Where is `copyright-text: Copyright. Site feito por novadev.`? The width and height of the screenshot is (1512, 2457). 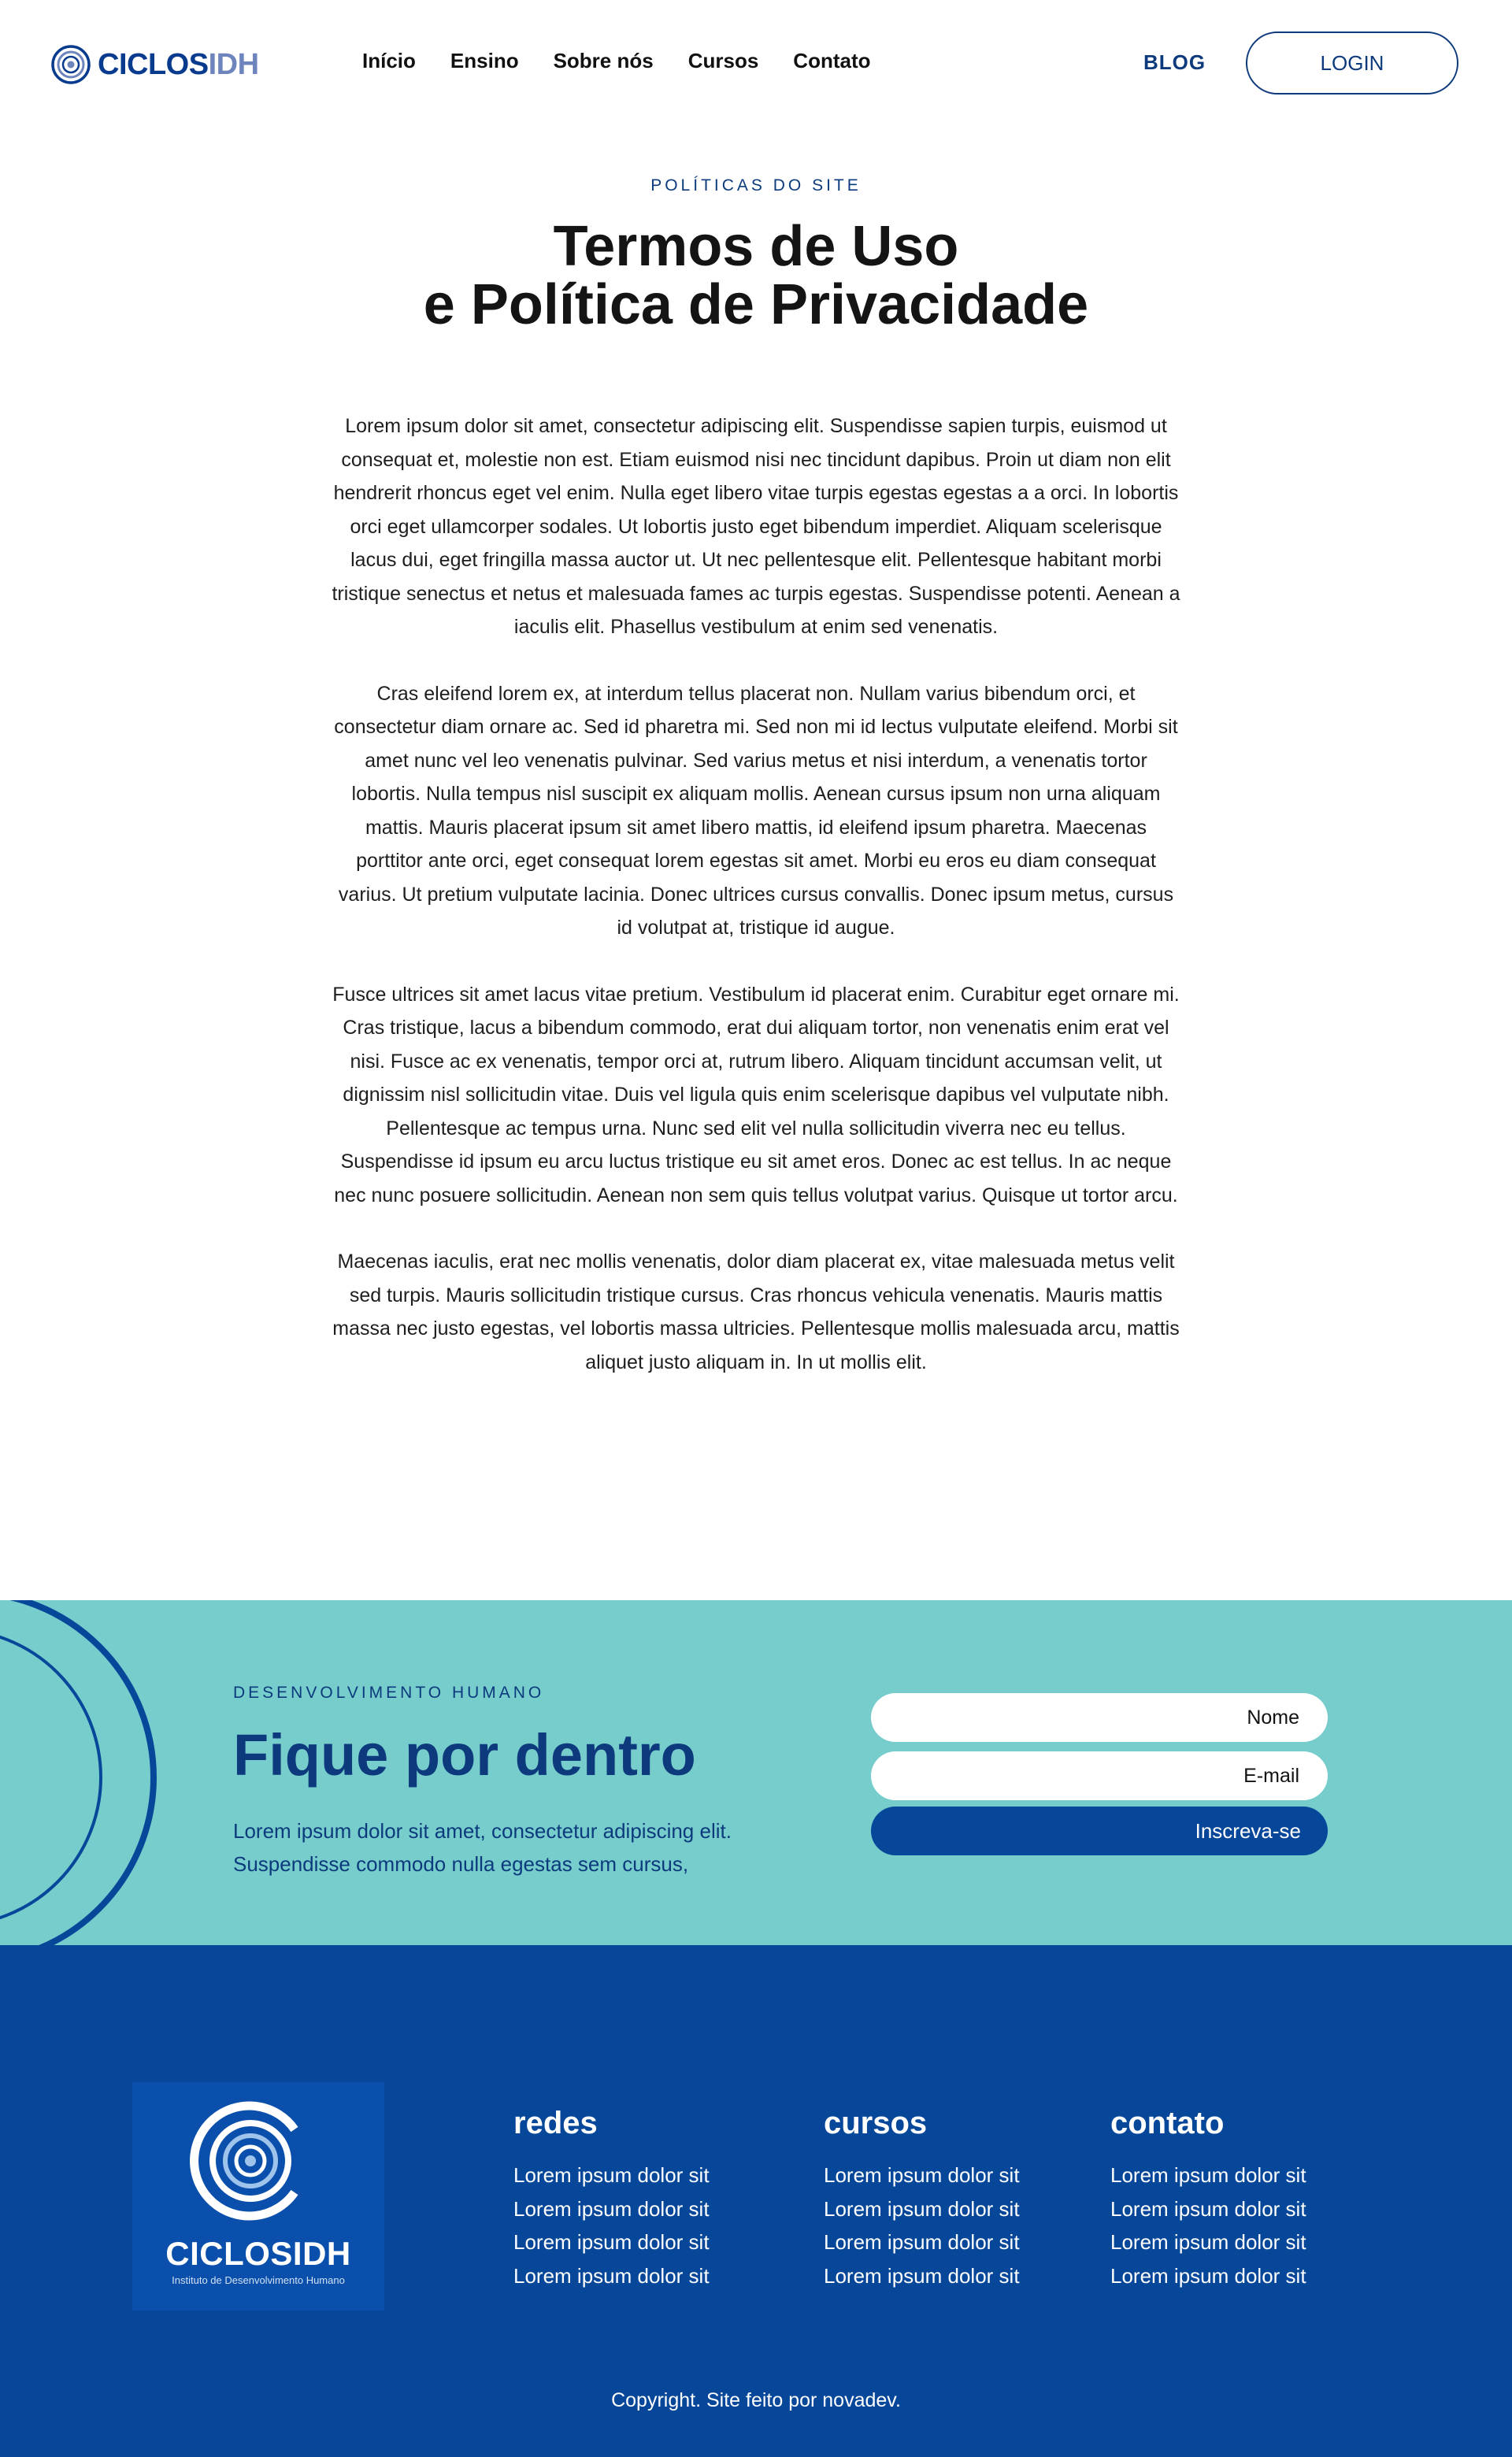 copyright-text: Copyright. Site feito por novadev. is located at coordinates (756, 2400).